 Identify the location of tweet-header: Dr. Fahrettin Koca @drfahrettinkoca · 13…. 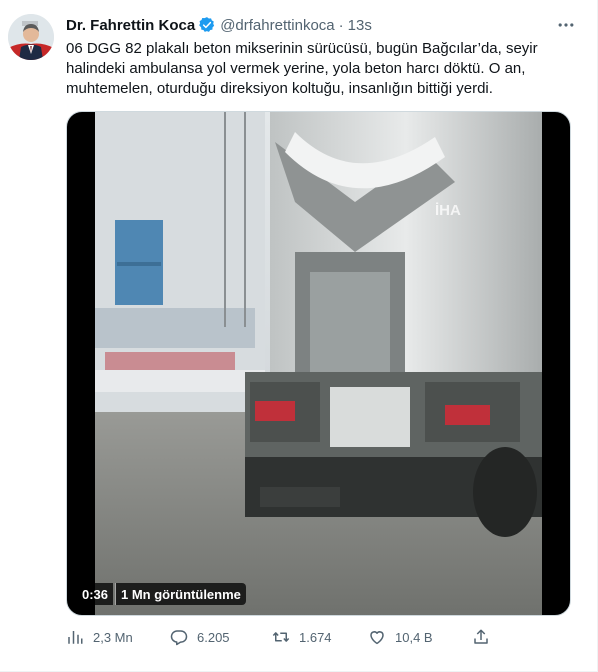
(219, 25).